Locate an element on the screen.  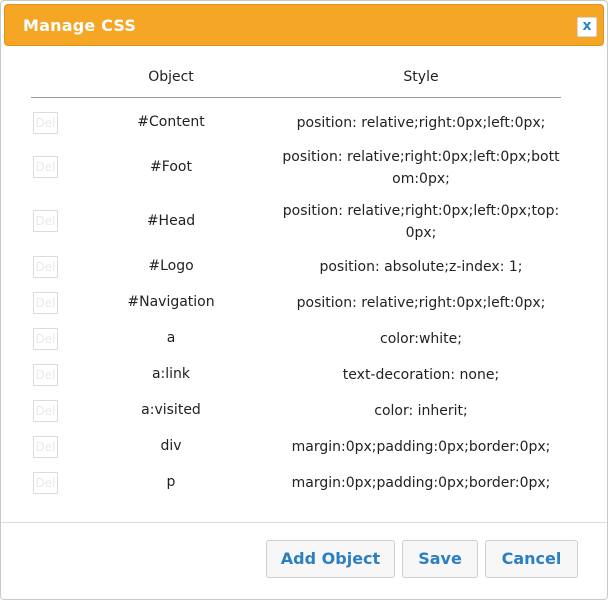
object-cell: #Head is located at coordinates (171, 221).